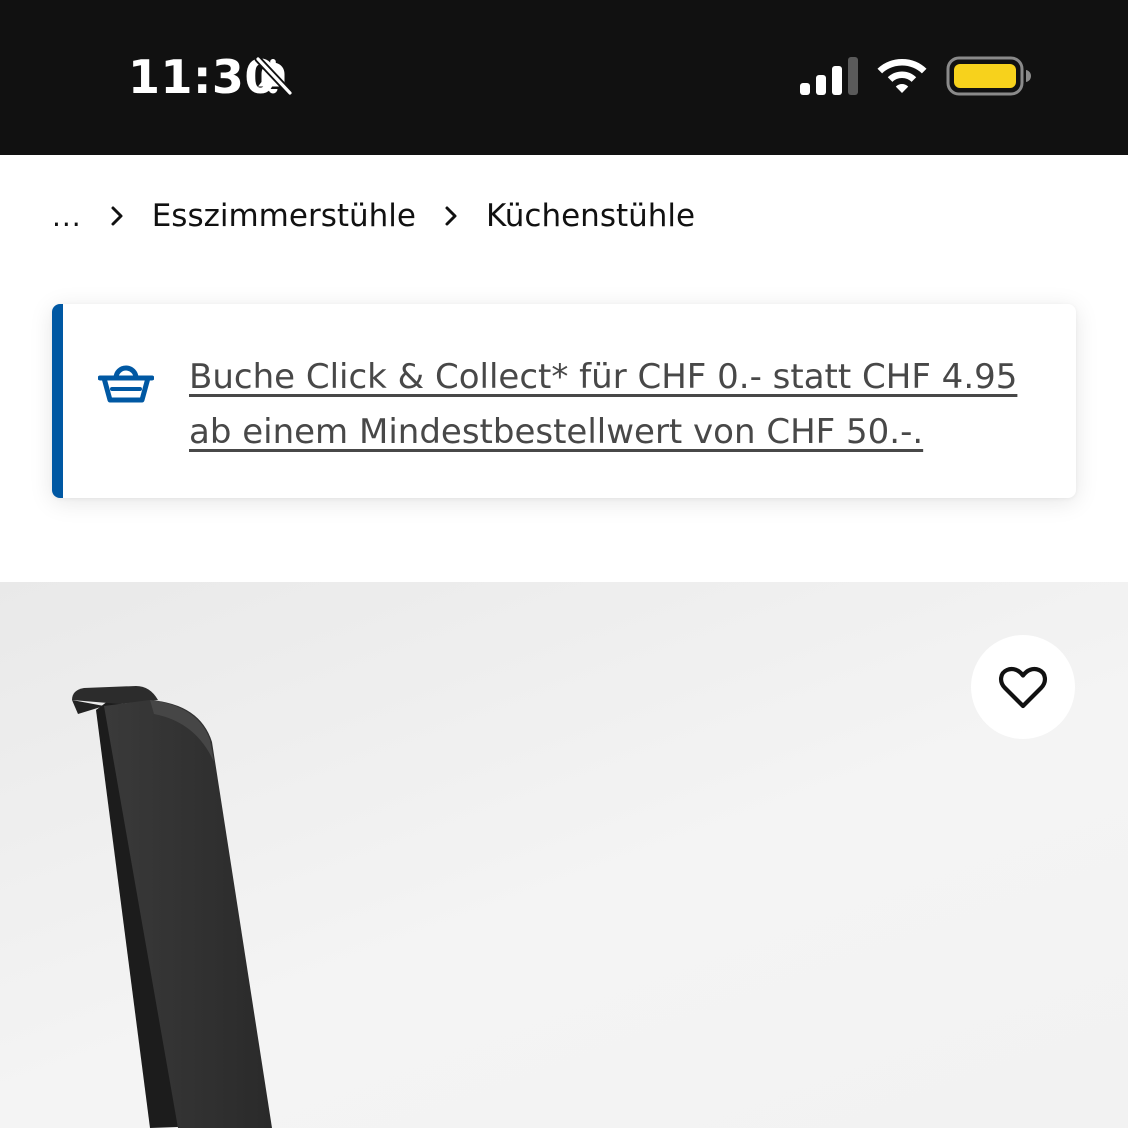 Image resolution: width=1128 pixels, height=1128 pixels. Describe the element at coordinates (829, 76) in the screenshot. I see `signal-icon` at that location.